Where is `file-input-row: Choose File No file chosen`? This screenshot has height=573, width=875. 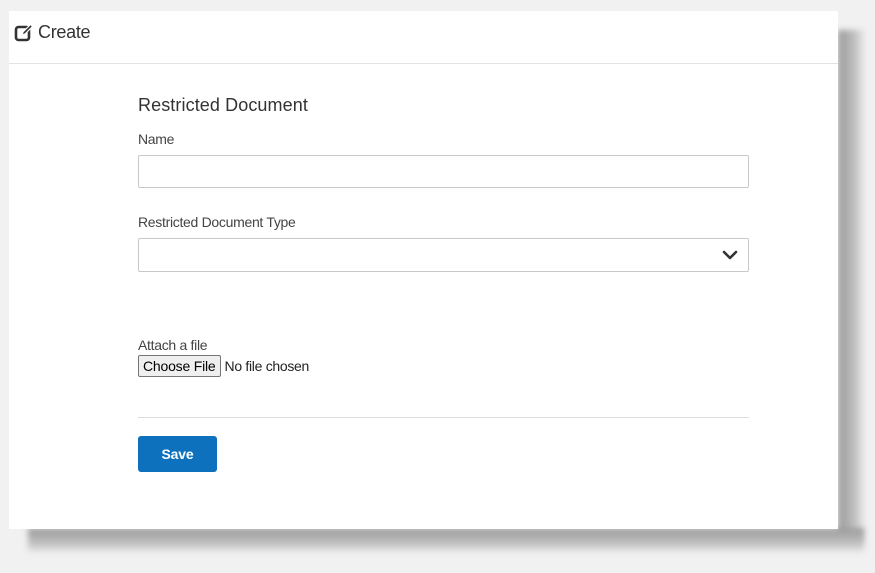
file-input-row: Choose File No file chosen is located at coordinates (443, 366).